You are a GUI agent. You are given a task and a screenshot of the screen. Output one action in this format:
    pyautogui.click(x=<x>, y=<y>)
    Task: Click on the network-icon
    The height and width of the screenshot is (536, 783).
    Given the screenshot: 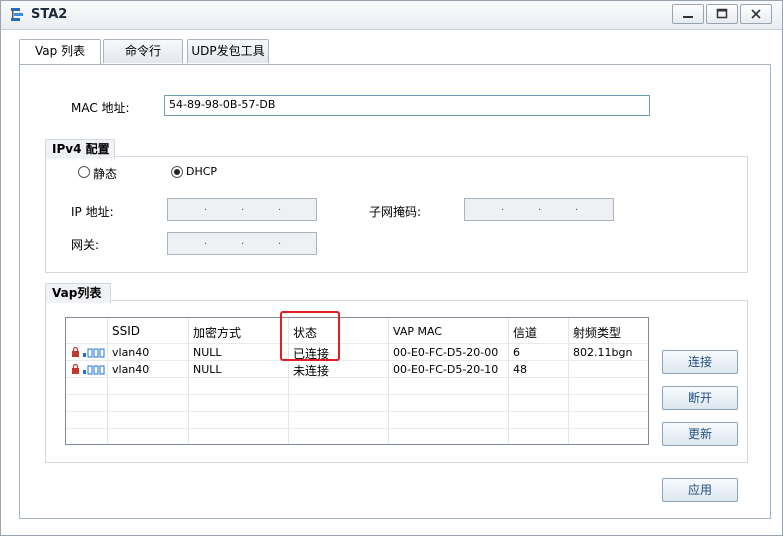 What is the action you would take?
    pyautogui.click(x=17, y=14)
    